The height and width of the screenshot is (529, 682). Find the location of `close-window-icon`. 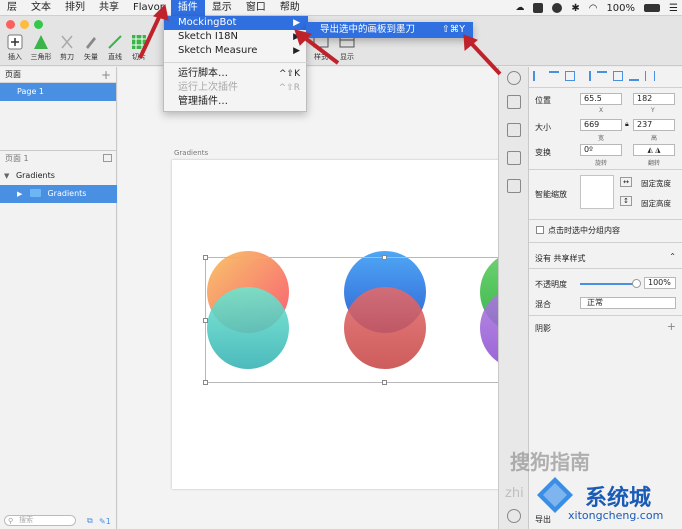

close-window-icon is located at coordinates (10, 24).